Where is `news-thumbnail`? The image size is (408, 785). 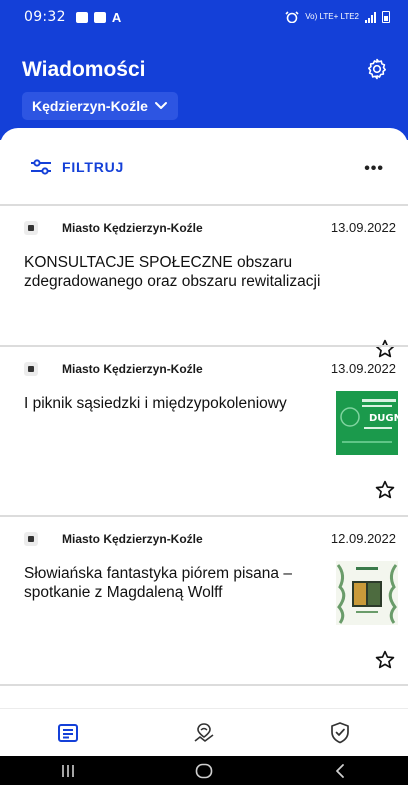 news-thumbnail is located at coordinates (367, 593).